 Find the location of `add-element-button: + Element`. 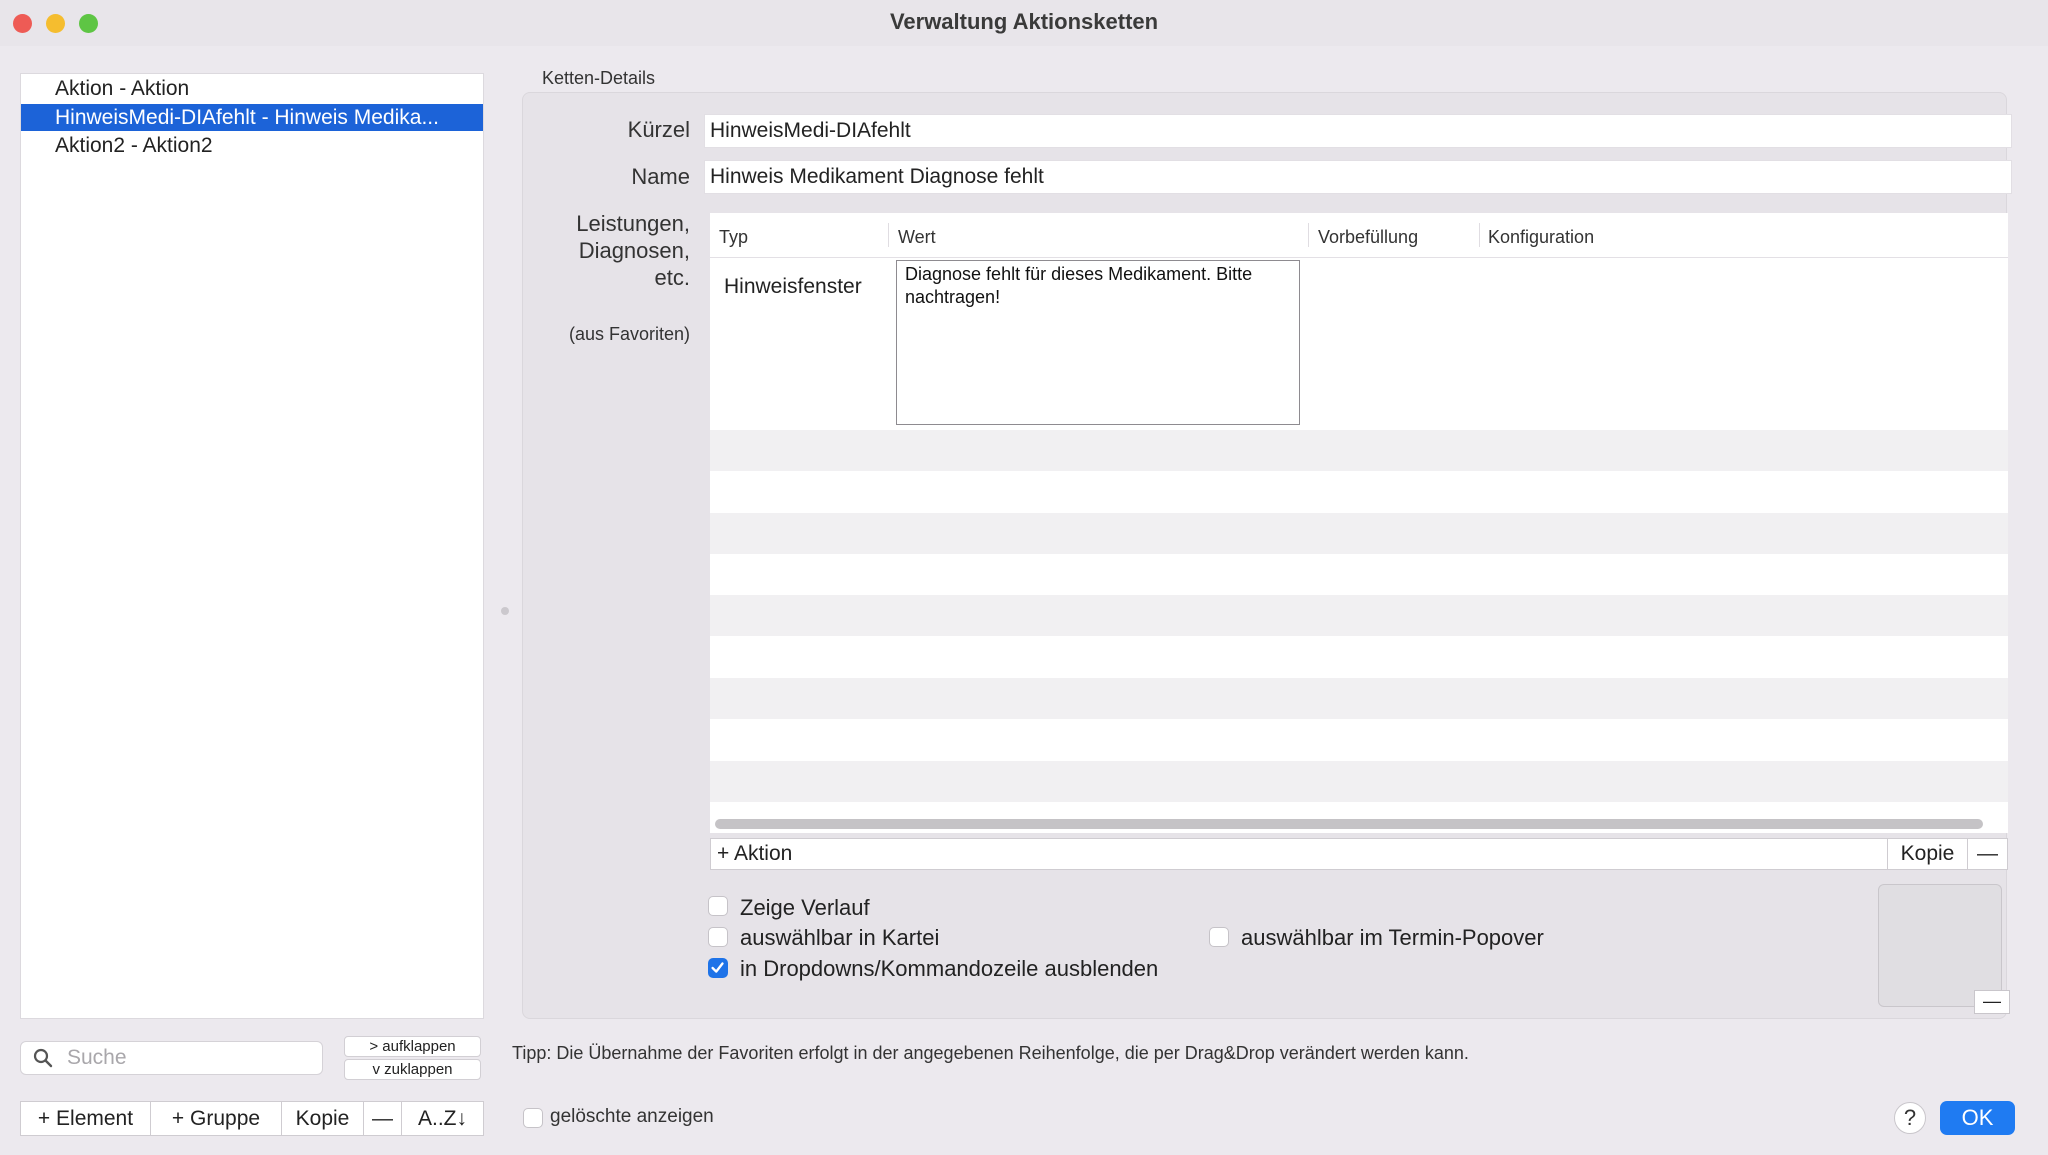

add-element-button: + Element is located at coordinates (85, 1118).